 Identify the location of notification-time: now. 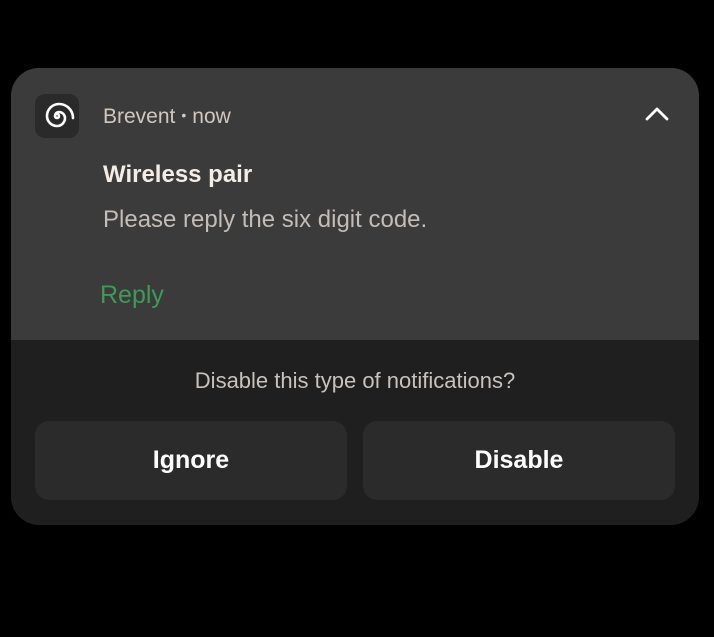
(211, 116).